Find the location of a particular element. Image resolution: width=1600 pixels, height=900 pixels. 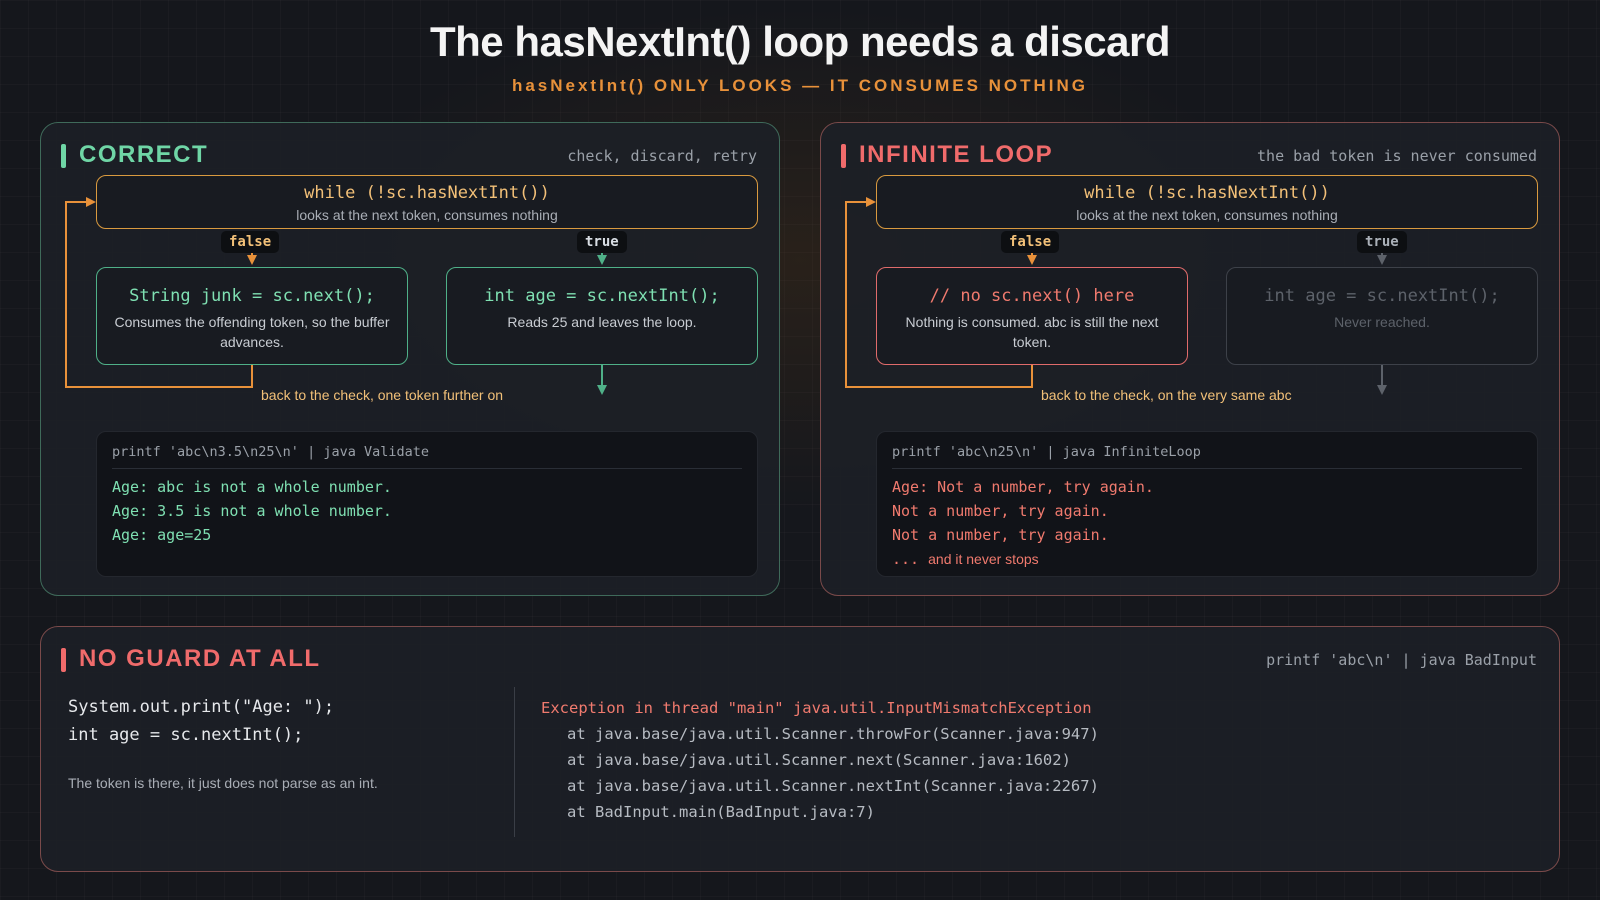

unreached-description: Never reached. is located at coordinates (1382, 322).